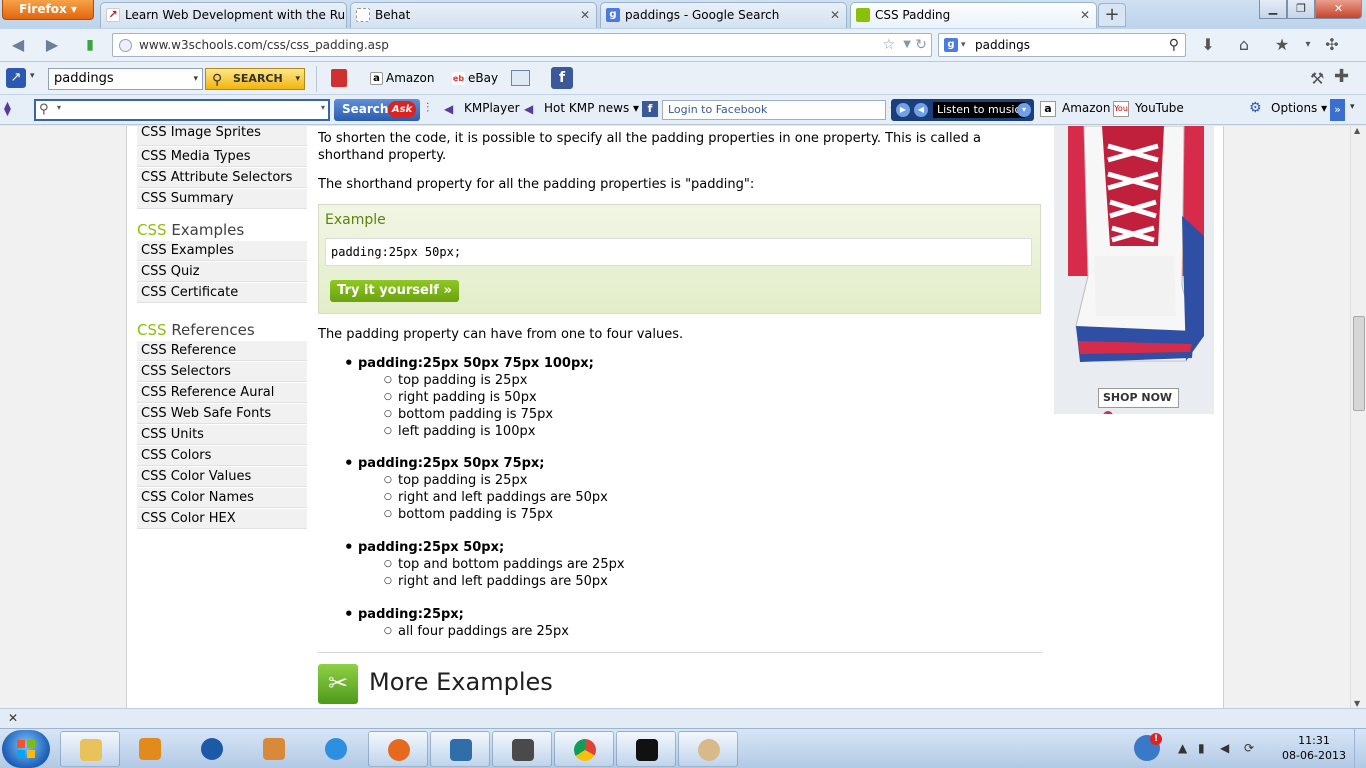  What do you see at coordinates (1244, 45) in the screenshot?
I see `home-icon: ⌂` at bounding box center [1244, 45].